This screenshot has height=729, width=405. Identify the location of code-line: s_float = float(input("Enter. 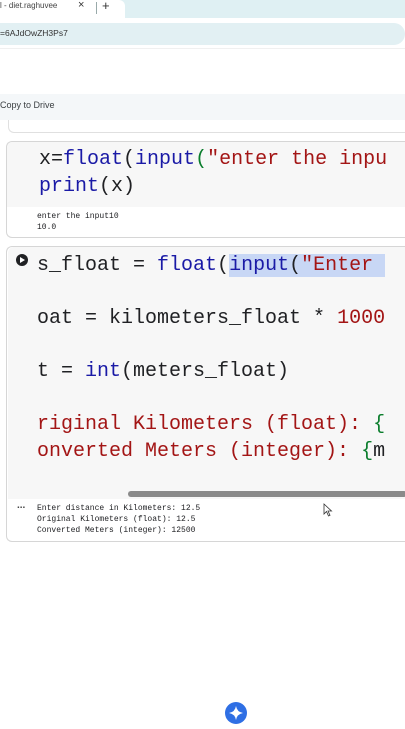
(211, 265).